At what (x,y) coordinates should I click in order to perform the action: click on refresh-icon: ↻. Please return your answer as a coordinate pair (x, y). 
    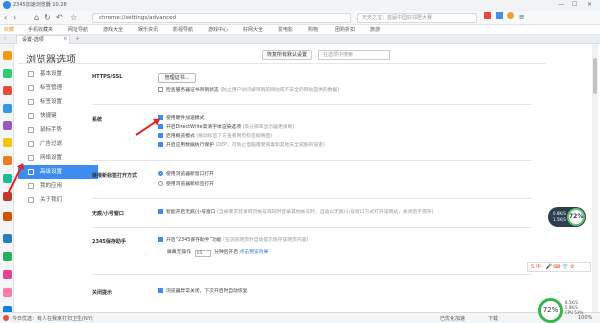
    Looking at the image, I should click on (47, 17).